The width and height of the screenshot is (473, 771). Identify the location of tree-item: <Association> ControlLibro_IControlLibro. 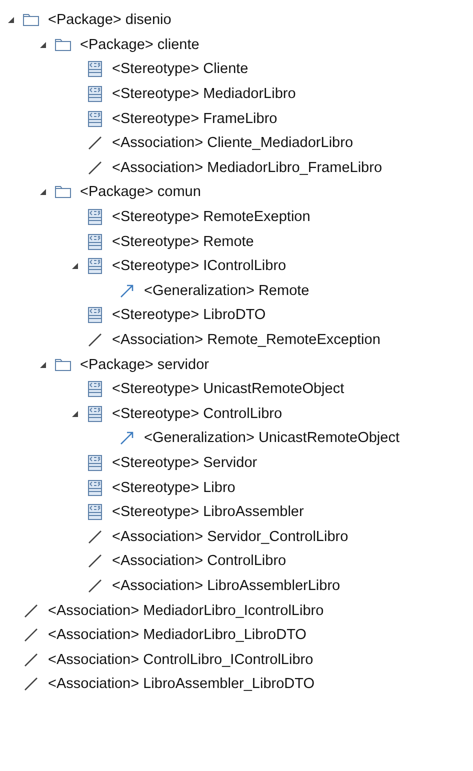
(181, 659).